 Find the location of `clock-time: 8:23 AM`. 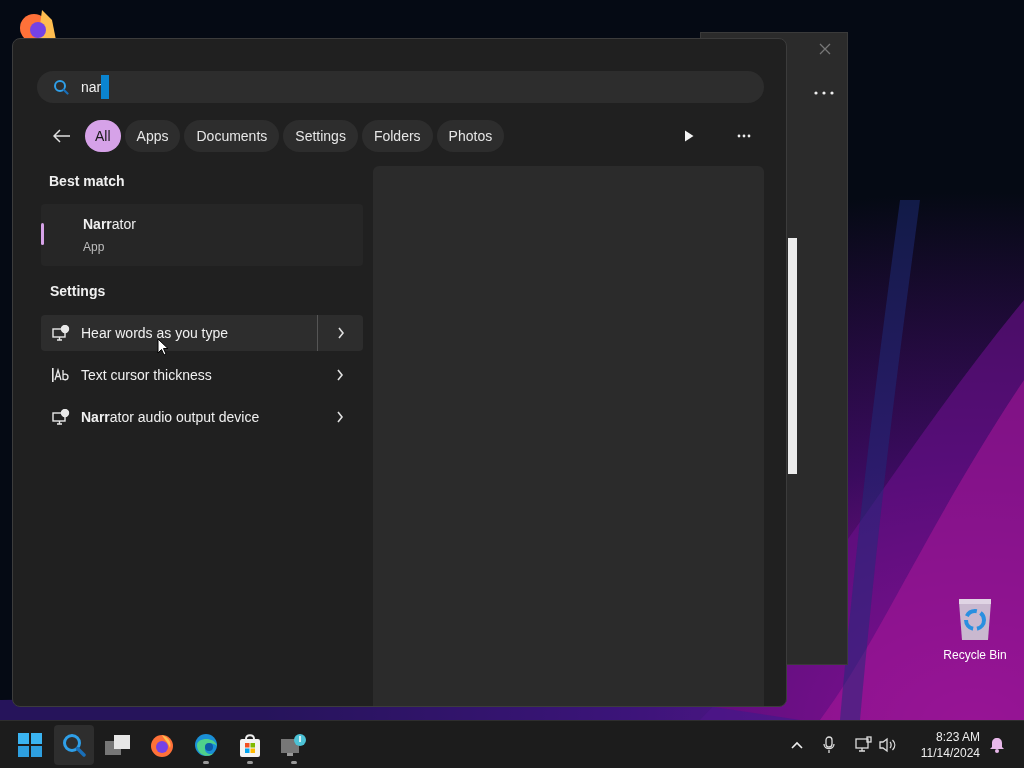

clock-time: 8:23 AM is located at coordinates (957, 736).